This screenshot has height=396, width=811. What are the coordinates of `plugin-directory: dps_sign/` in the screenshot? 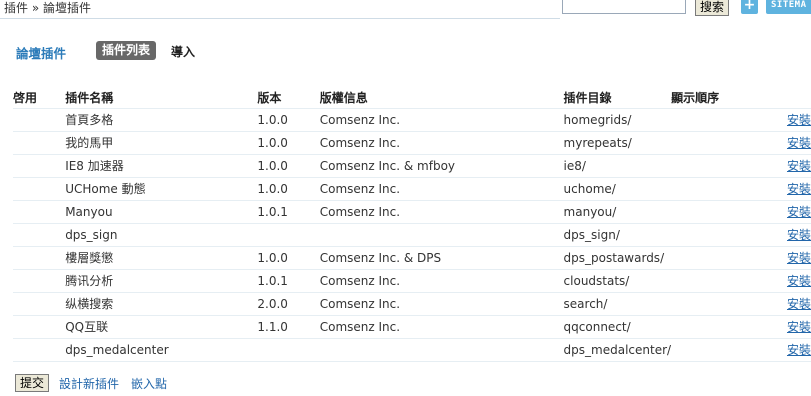 It's located at (617, 235).